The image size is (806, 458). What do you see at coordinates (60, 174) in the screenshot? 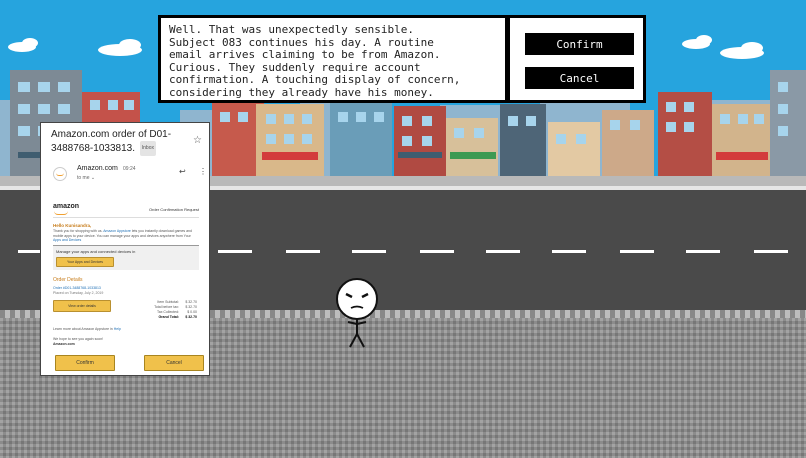
I see `sender-avatar` at bounding box center [60, 174].